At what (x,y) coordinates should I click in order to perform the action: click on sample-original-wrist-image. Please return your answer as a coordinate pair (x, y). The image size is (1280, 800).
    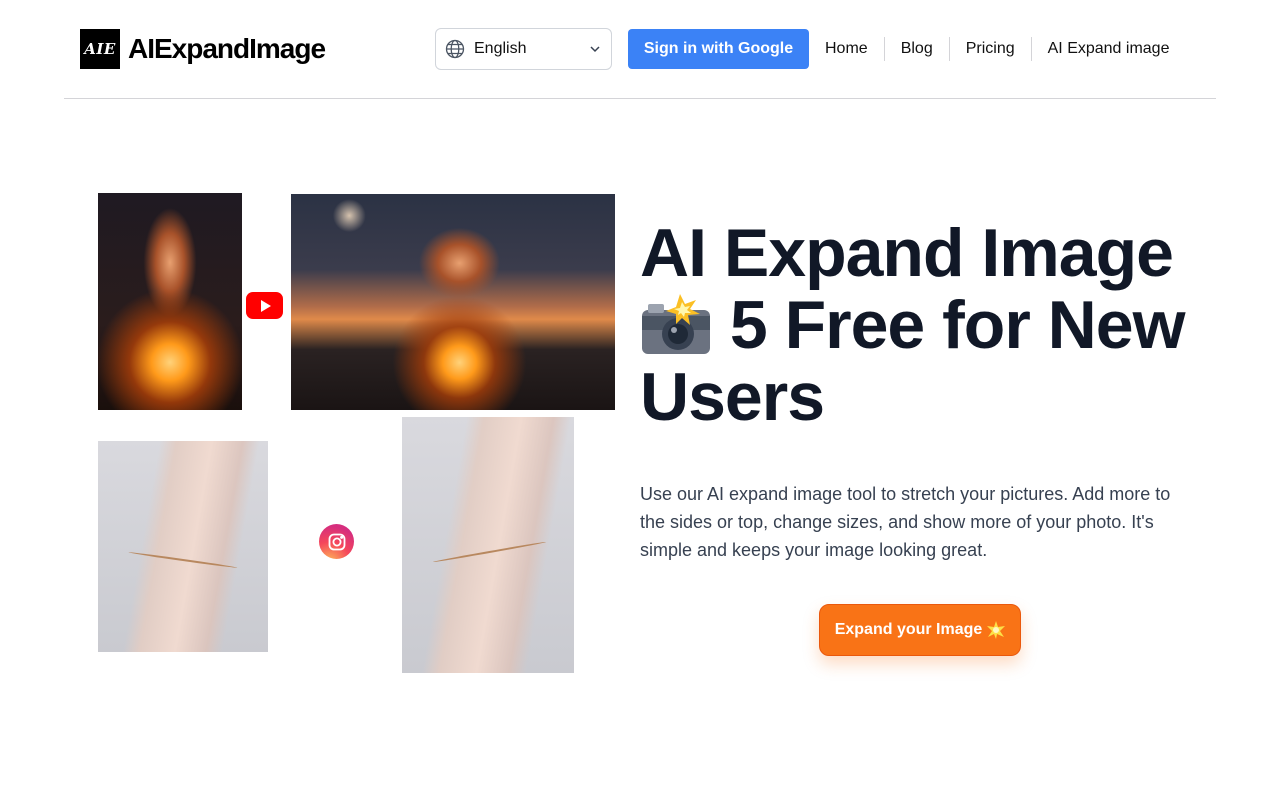
    Looking at the image, I should click on (183, 546).